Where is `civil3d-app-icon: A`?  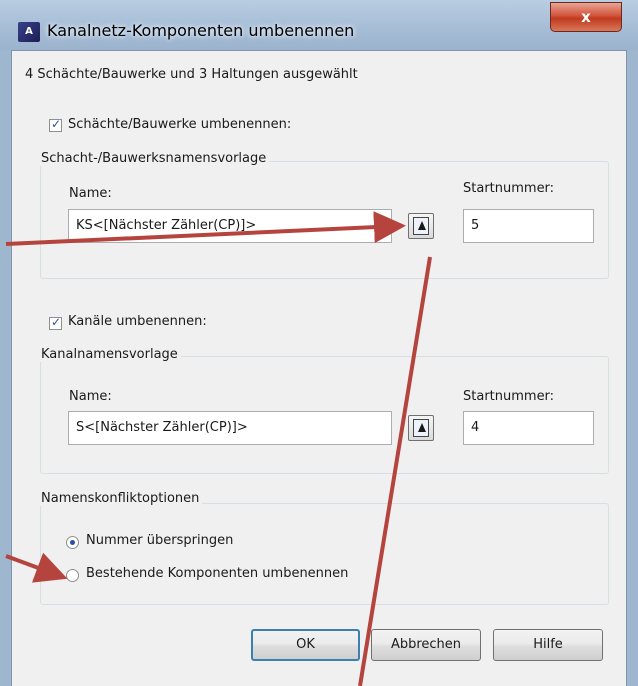 civil3d-app-icon: A is located at coordinates (29, 32).